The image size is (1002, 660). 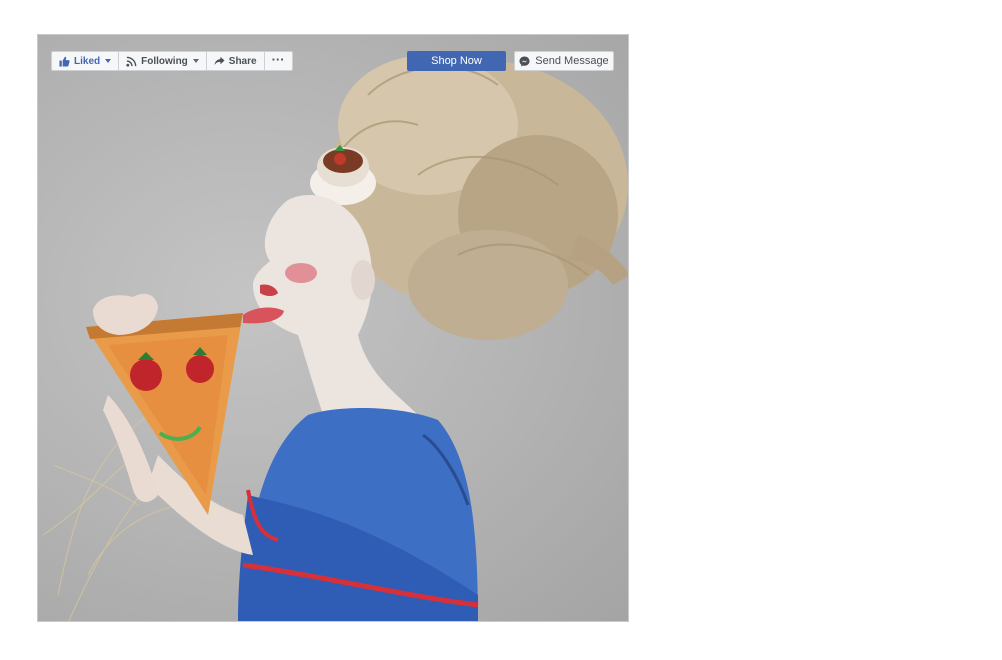 What do you see at coordinates (131, 61) in the screenshot?
I see `rss-icon` at bounding box center [131, 61].